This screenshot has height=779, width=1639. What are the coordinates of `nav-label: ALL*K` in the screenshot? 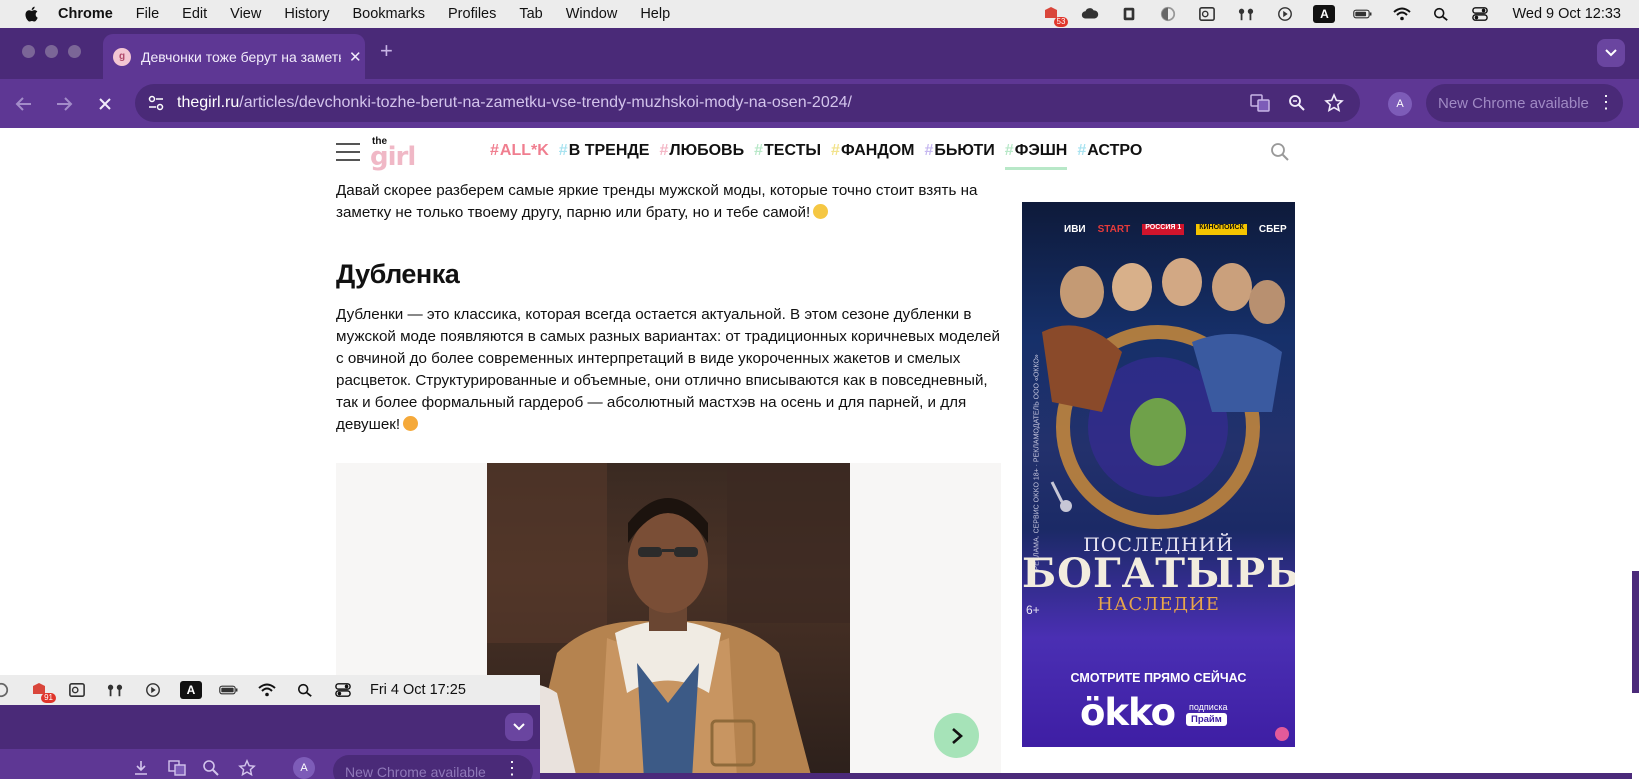 It's located at (524, 150).